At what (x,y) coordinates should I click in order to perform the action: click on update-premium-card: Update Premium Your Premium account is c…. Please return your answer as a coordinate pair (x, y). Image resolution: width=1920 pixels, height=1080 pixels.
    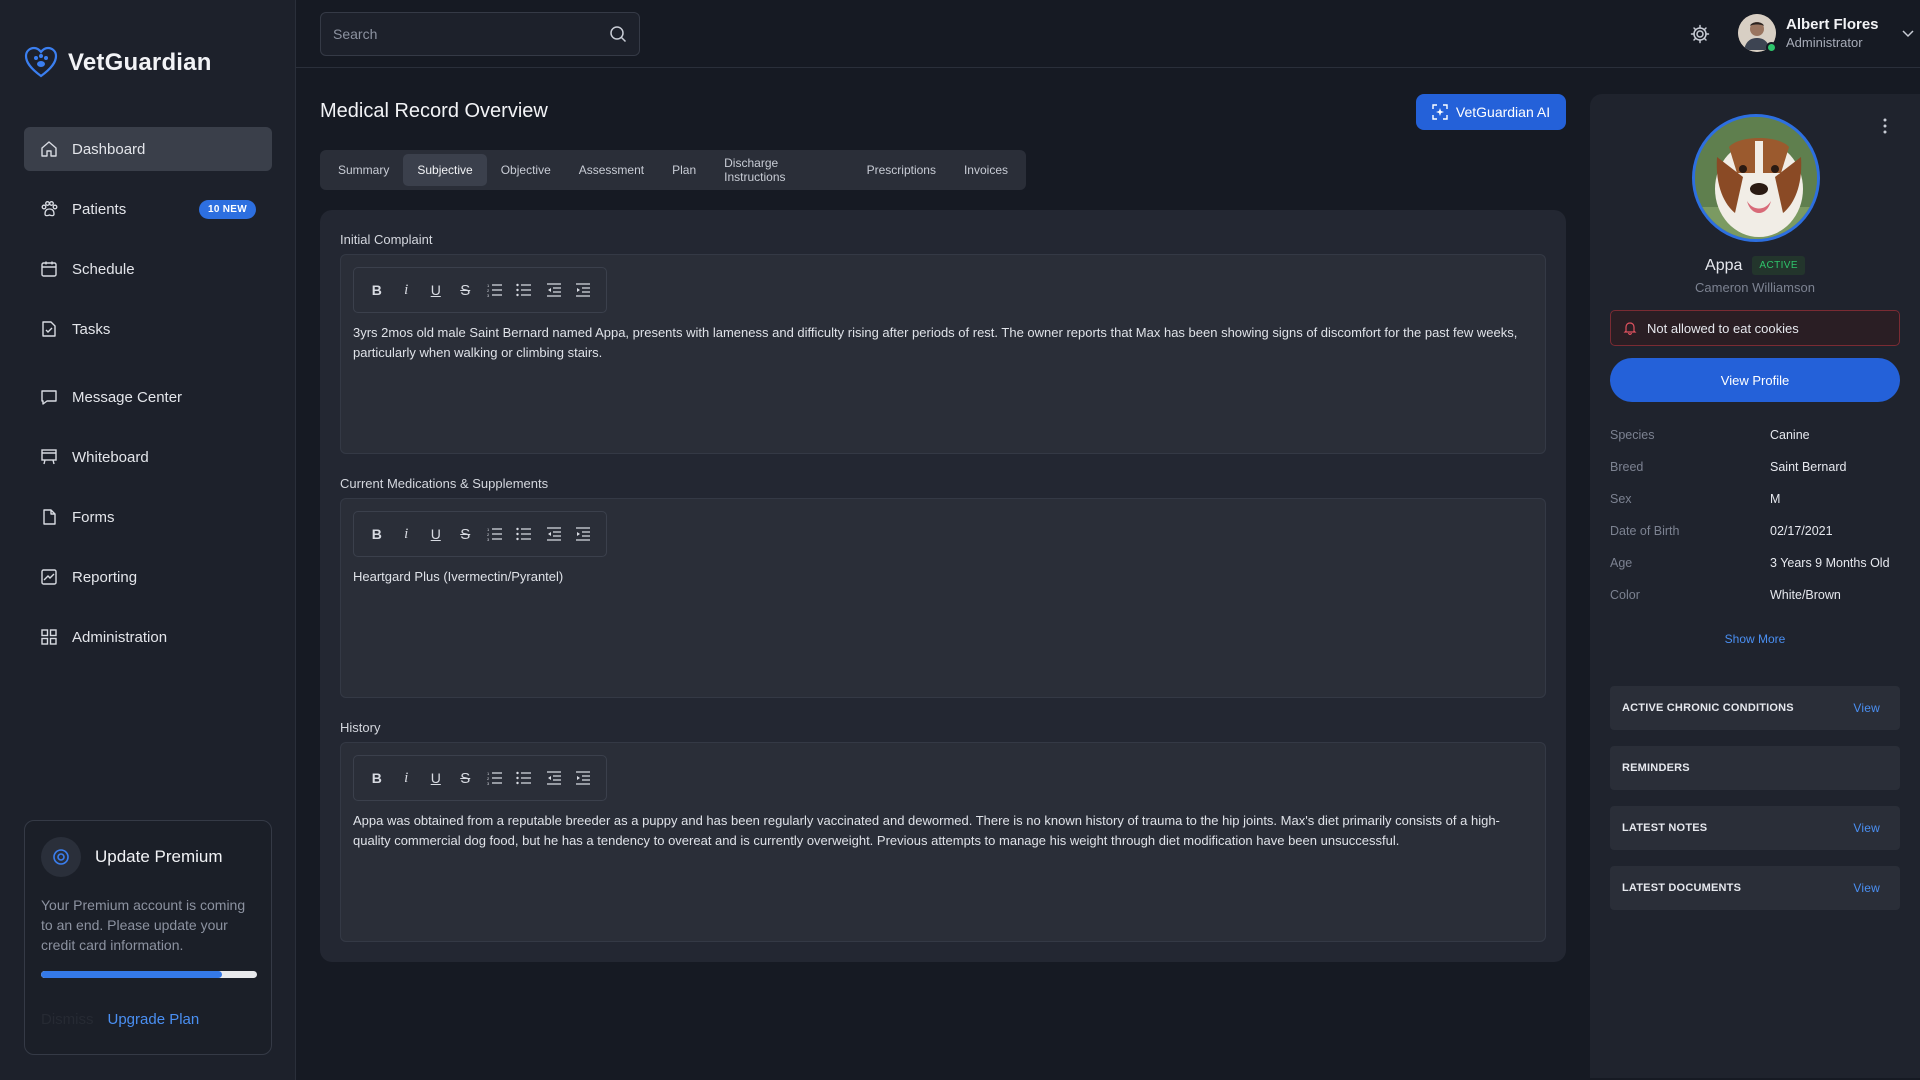
    Looking at the image, I should click on (148, 937).